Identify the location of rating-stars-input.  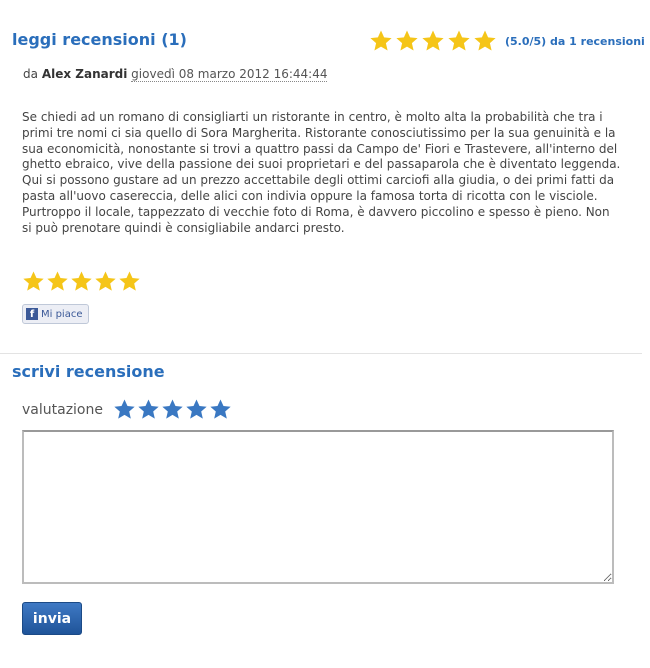
(172, 409).